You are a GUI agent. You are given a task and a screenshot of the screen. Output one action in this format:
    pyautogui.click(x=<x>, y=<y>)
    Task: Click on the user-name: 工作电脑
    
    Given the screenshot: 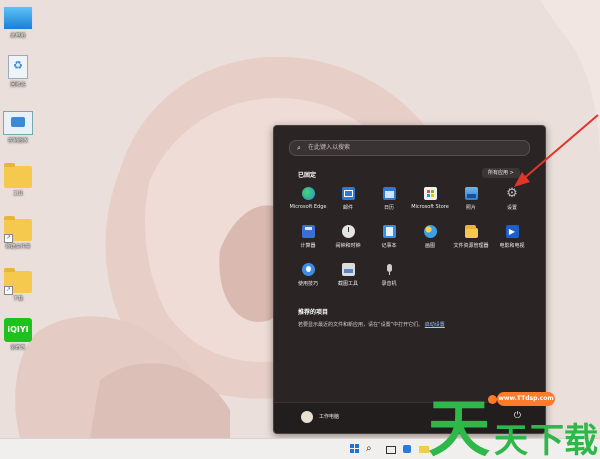 What is the action you would take?
    pyautogui.click(x=329, y=416)
    